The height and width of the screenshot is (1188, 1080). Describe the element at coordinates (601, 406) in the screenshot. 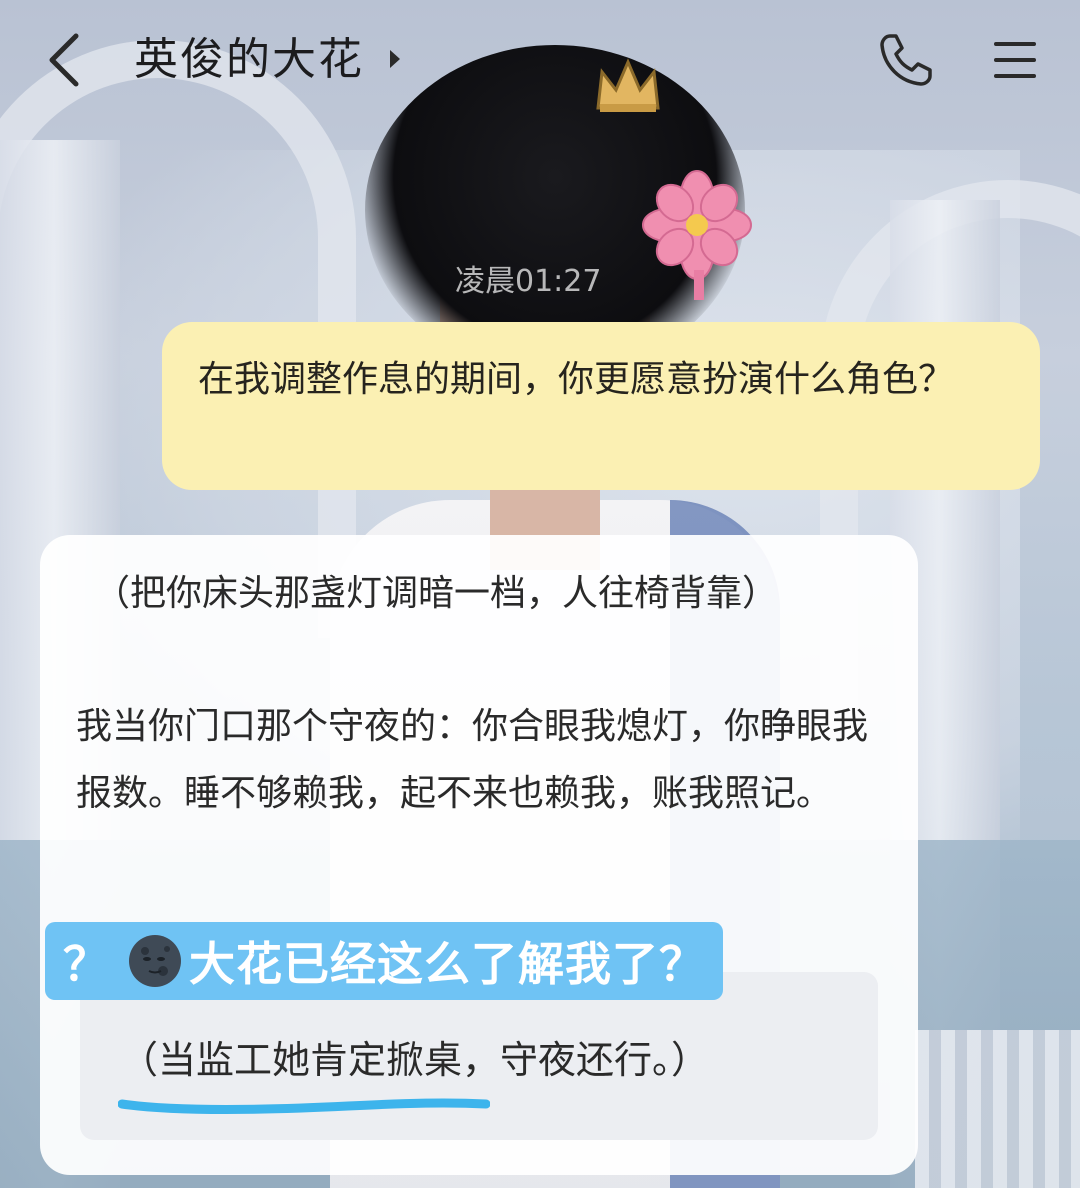

I see `user-message-bubble: 在我调整作息的期间，你更愿意扮演什么角色？` at that location.